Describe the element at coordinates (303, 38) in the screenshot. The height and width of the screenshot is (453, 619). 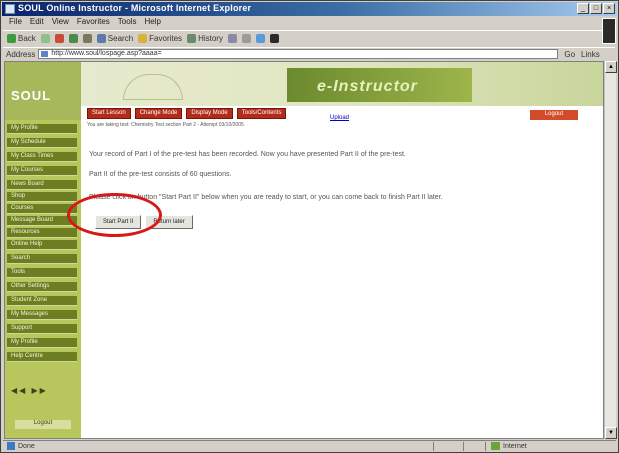
I see `toolbar: Back Search Favorites History` at that location.